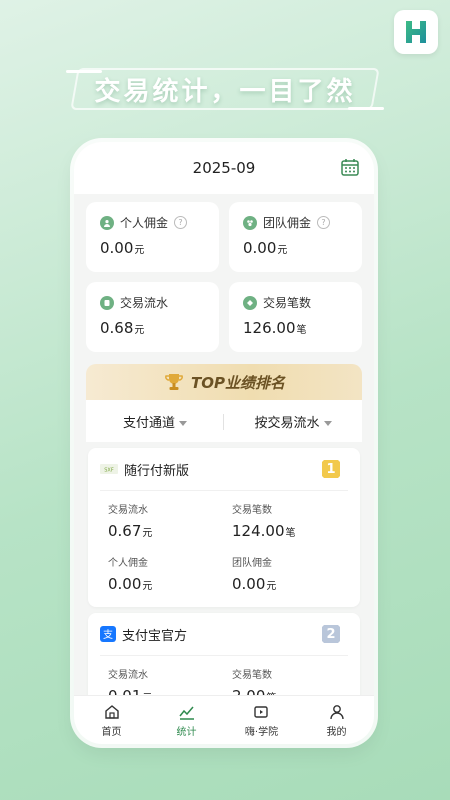  What do you see at coordinates (336, 732) in the screenshot?
I see `tab-label: 我的` at bounding box center [336, 732].